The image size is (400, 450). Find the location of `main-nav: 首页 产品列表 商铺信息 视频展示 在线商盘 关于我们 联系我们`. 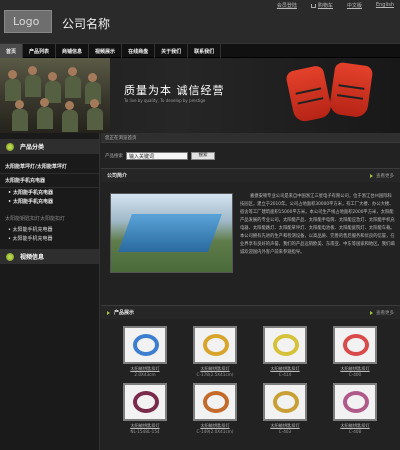

main-nav: 首页 产品列表 商铺信息 视频展示 在线商盘 关于我们 联系我们 is located at coordinates (200, 51).